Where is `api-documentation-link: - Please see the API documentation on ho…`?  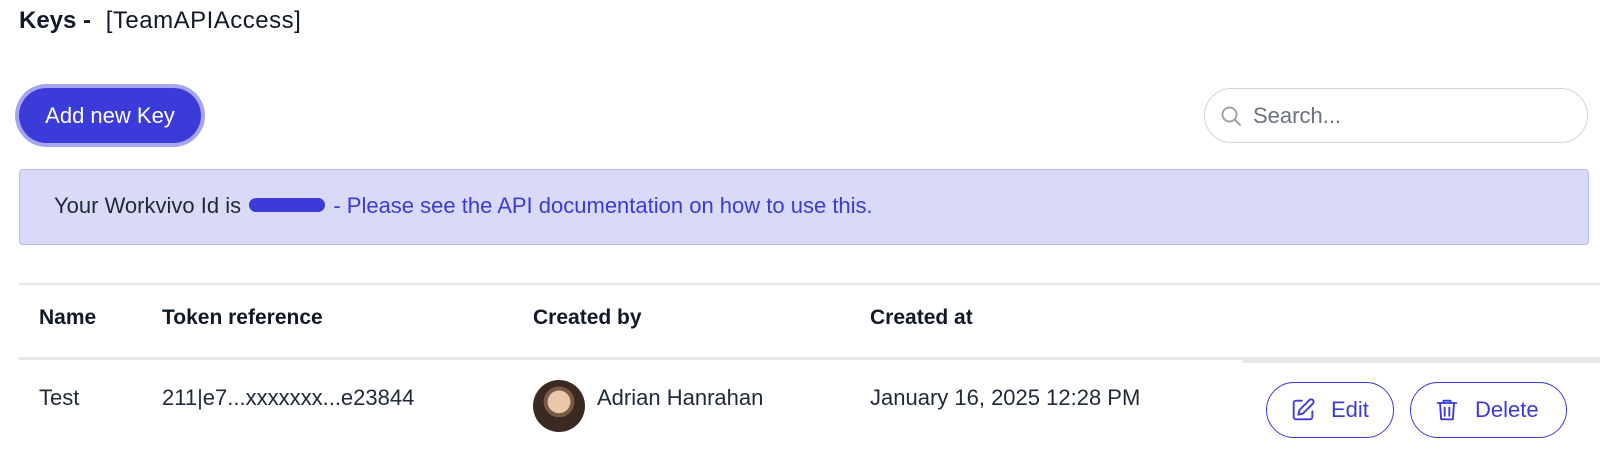
api-documentation-link: - Please see the API documentation on ho… is located at coordinates (602, 205).